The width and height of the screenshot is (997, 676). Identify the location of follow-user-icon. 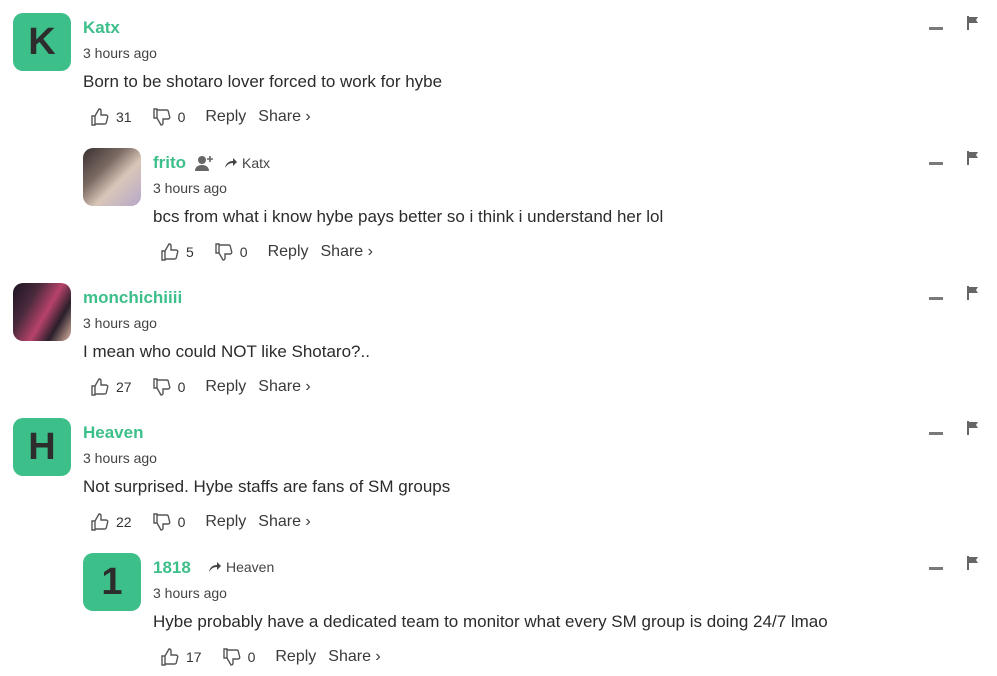
(204, 163).